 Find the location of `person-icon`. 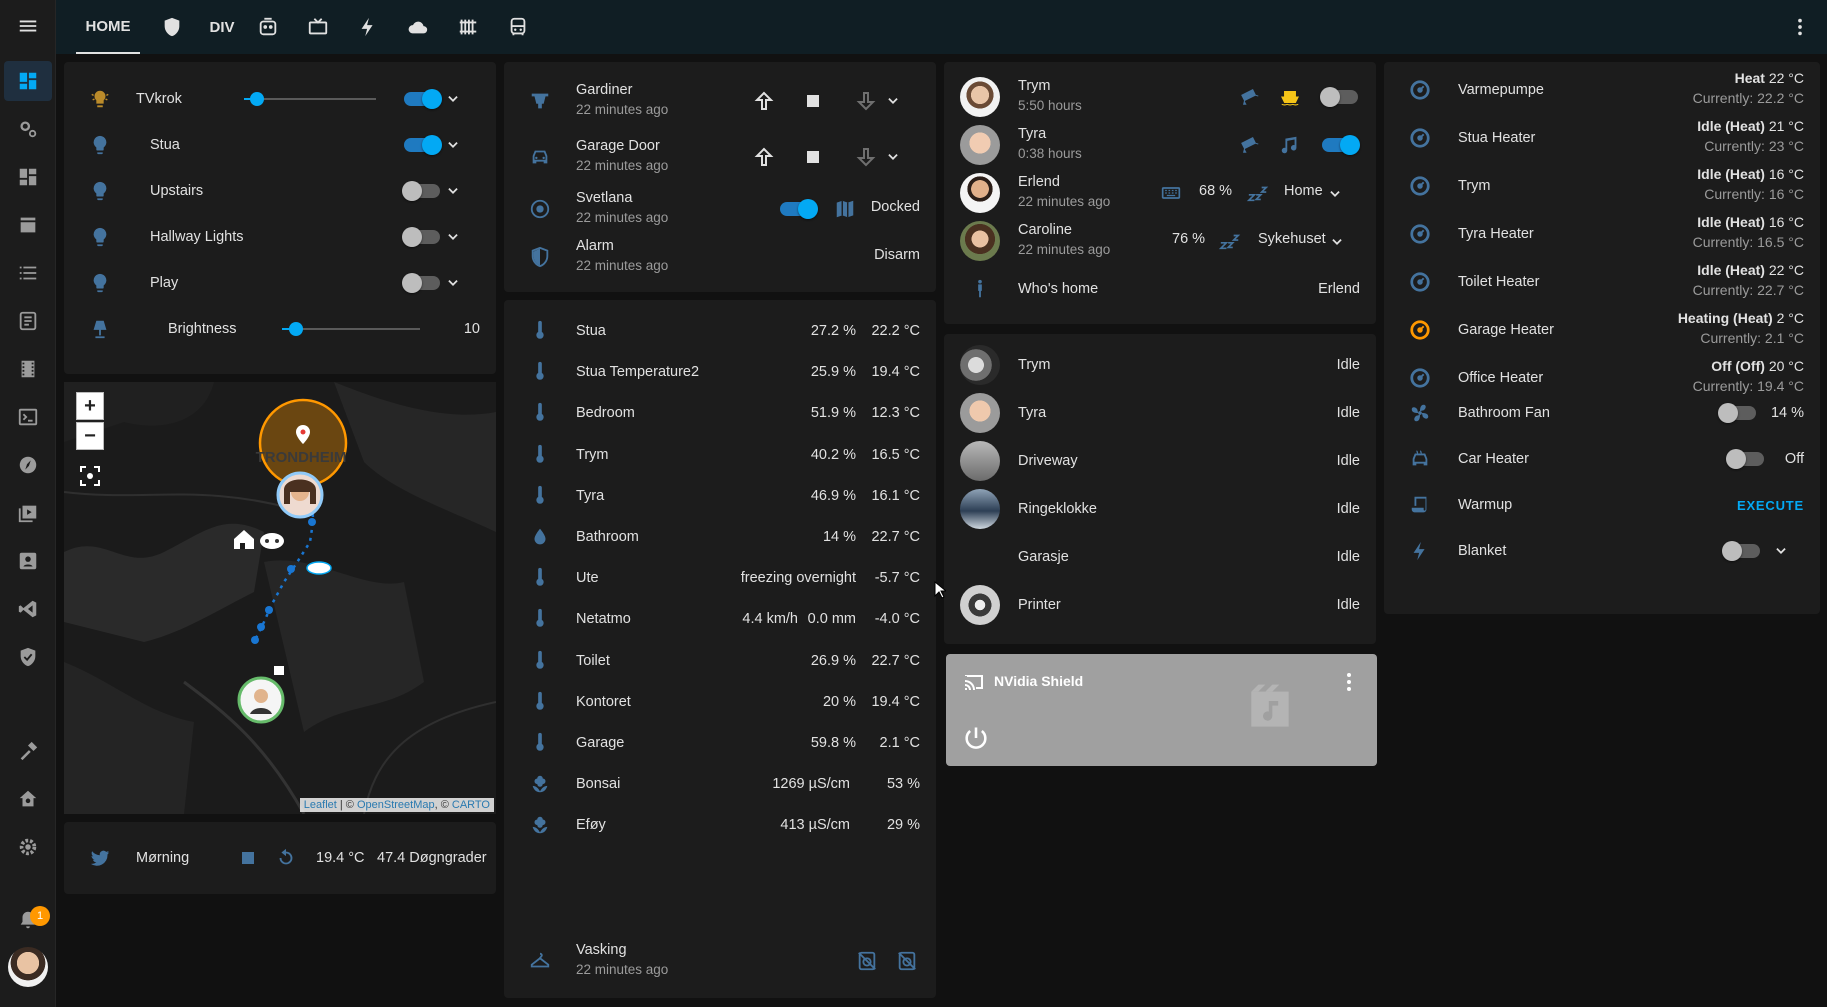

person-icon is located at coordinates (980, 289).